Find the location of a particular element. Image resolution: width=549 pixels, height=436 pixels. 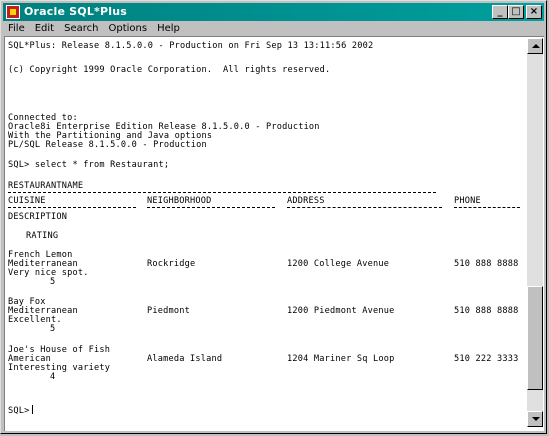

sql-prompt-line: SQL> is located at coordinates (20, 410).